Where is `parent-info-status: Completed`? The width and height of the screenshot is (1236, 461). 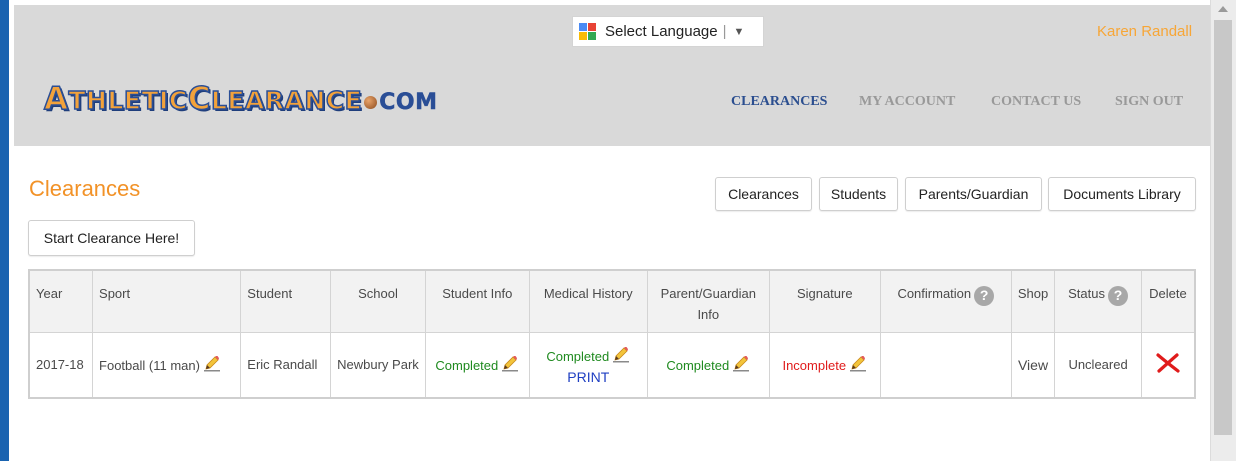 parent-info-status: Completed is located at coordinates (698, 366).